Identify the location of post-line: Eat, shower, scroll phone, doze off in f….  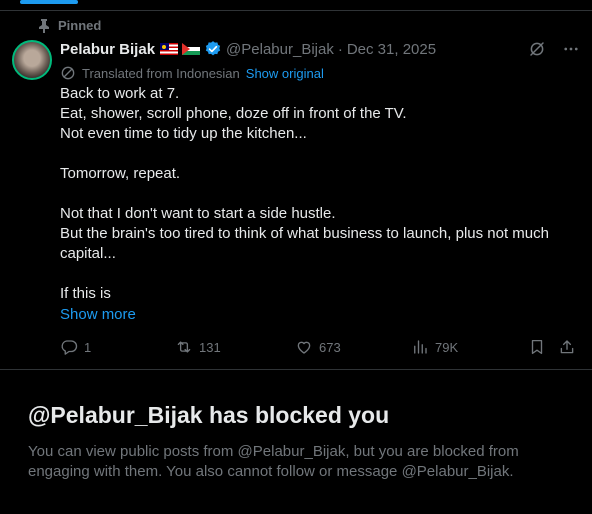
(233, 113).